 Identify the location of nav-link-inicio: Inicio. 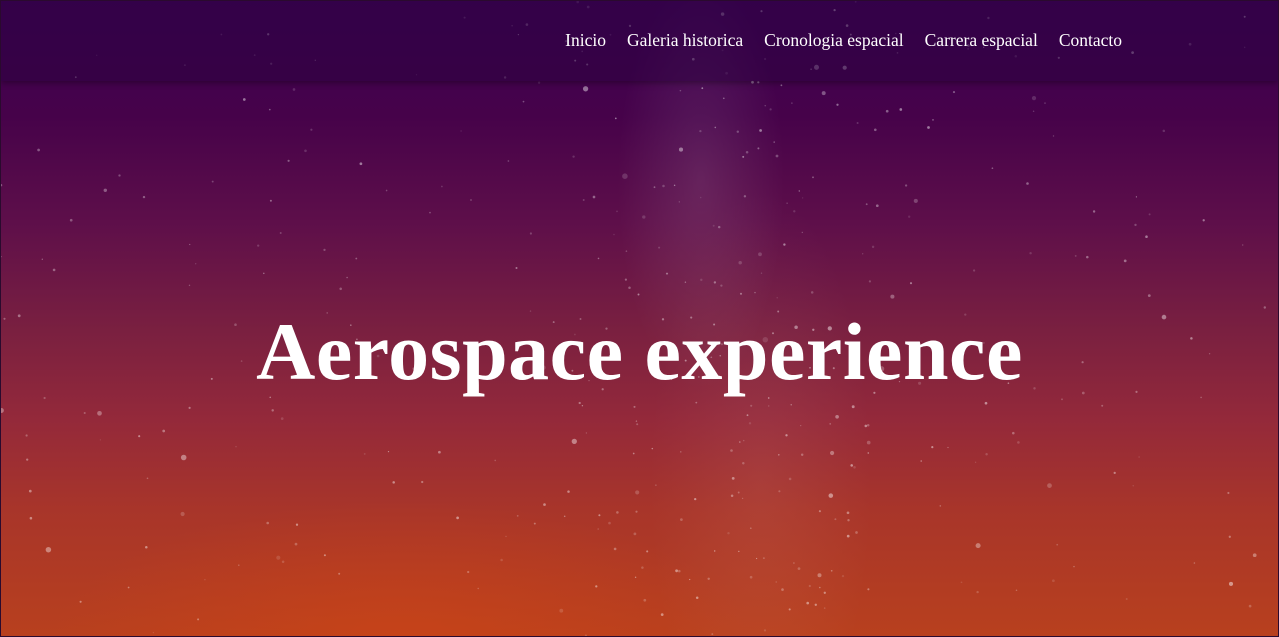
(585, 40).